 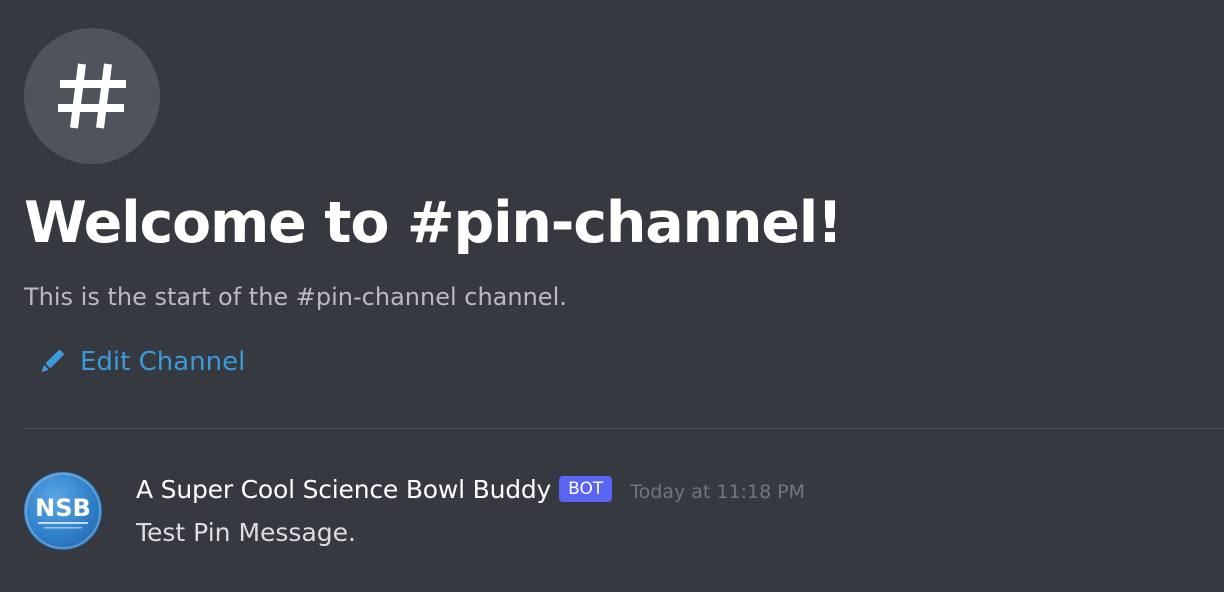 What do you see at coordinates (433, 223) in the screenshot?
I see `welcome-title: Welcome to #pin-channel!` at bounding box center [433, 223].